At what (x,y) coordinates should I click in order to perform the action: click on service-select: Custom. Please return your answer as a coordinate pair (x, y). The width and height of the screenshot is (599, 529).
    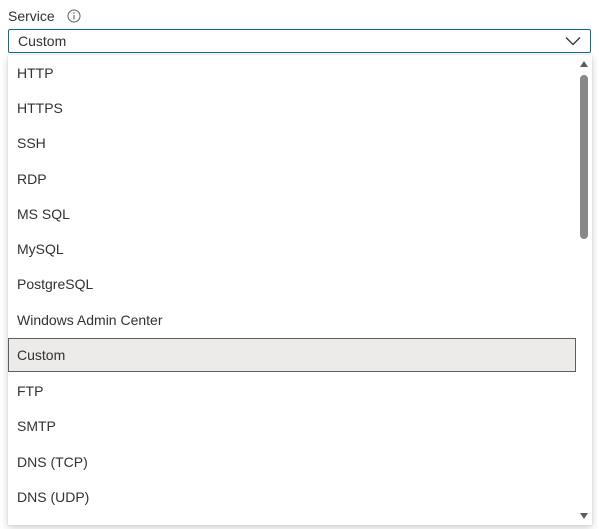
    Looking at the image, I should click on (299, 41).